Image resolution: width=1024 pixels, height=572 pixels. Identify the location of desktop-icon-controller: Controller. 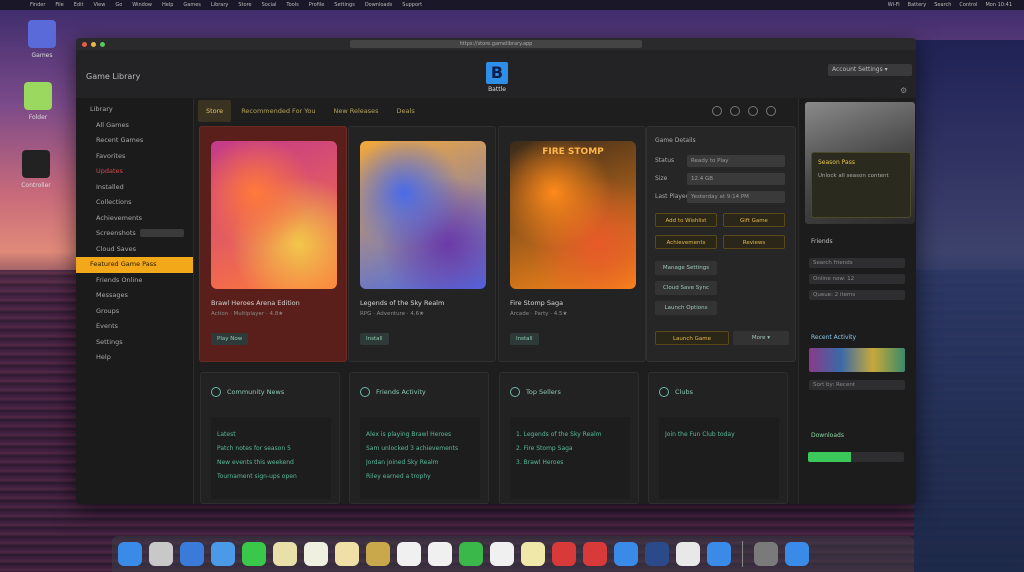
(36, 169).